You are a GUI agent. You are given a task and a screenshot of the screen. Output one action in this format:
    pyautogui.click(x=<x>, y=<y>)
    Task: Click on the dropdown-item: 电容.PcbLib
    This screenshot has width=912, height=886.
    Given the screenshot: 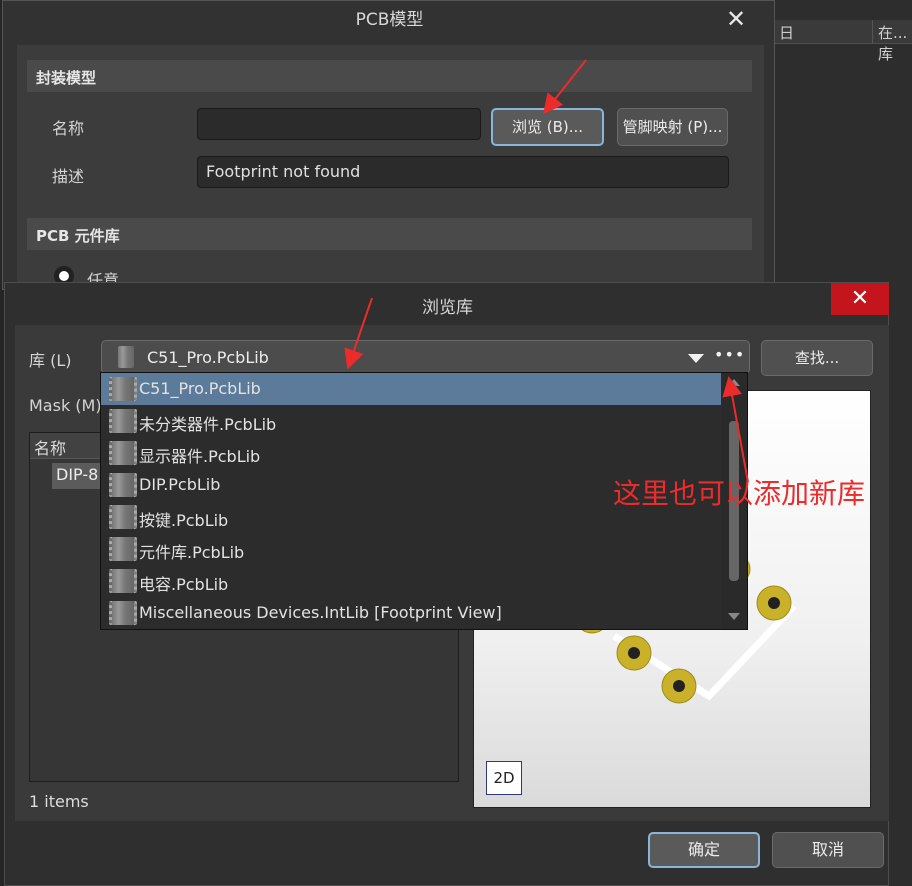 What is the action you would take?
    pyautogui.click(x=411, y=581)
    